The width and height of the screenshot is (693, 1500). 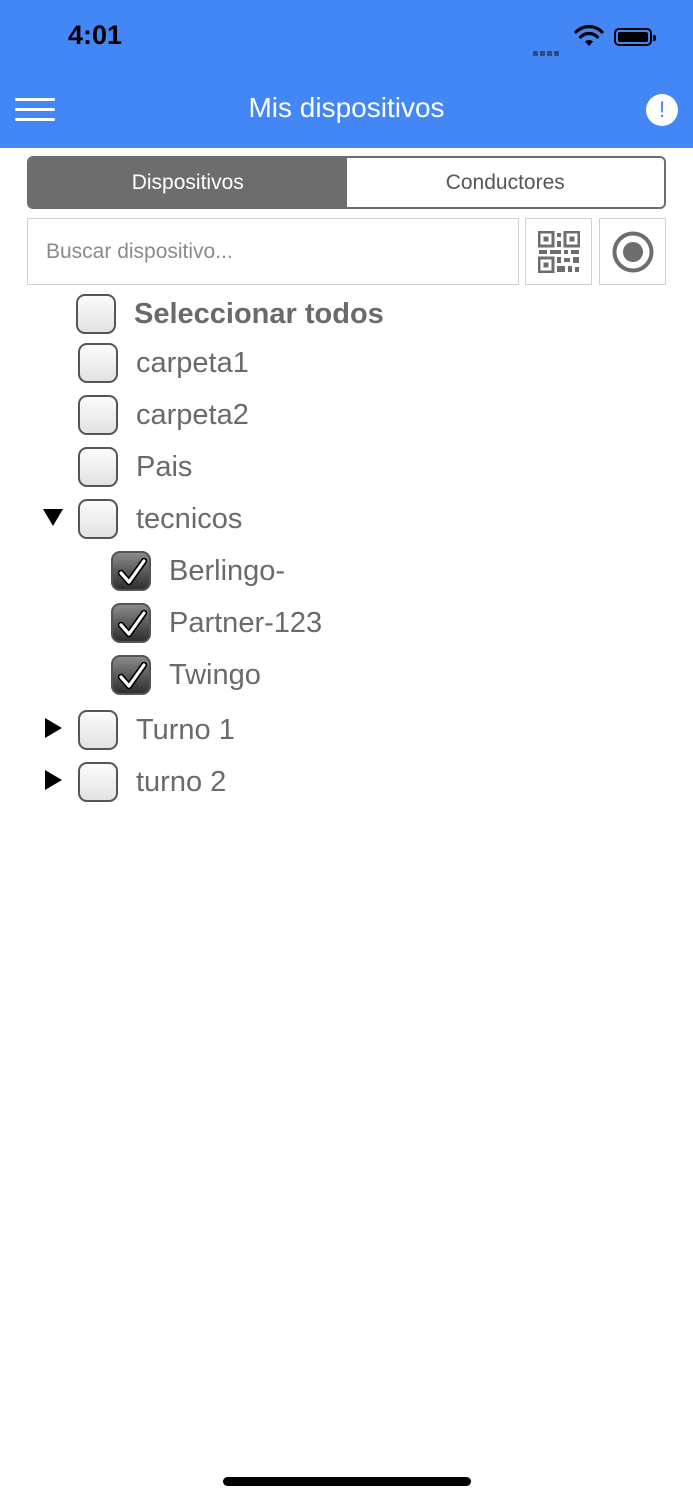 I want to click on battery-icon, so click(x=635, y=37).